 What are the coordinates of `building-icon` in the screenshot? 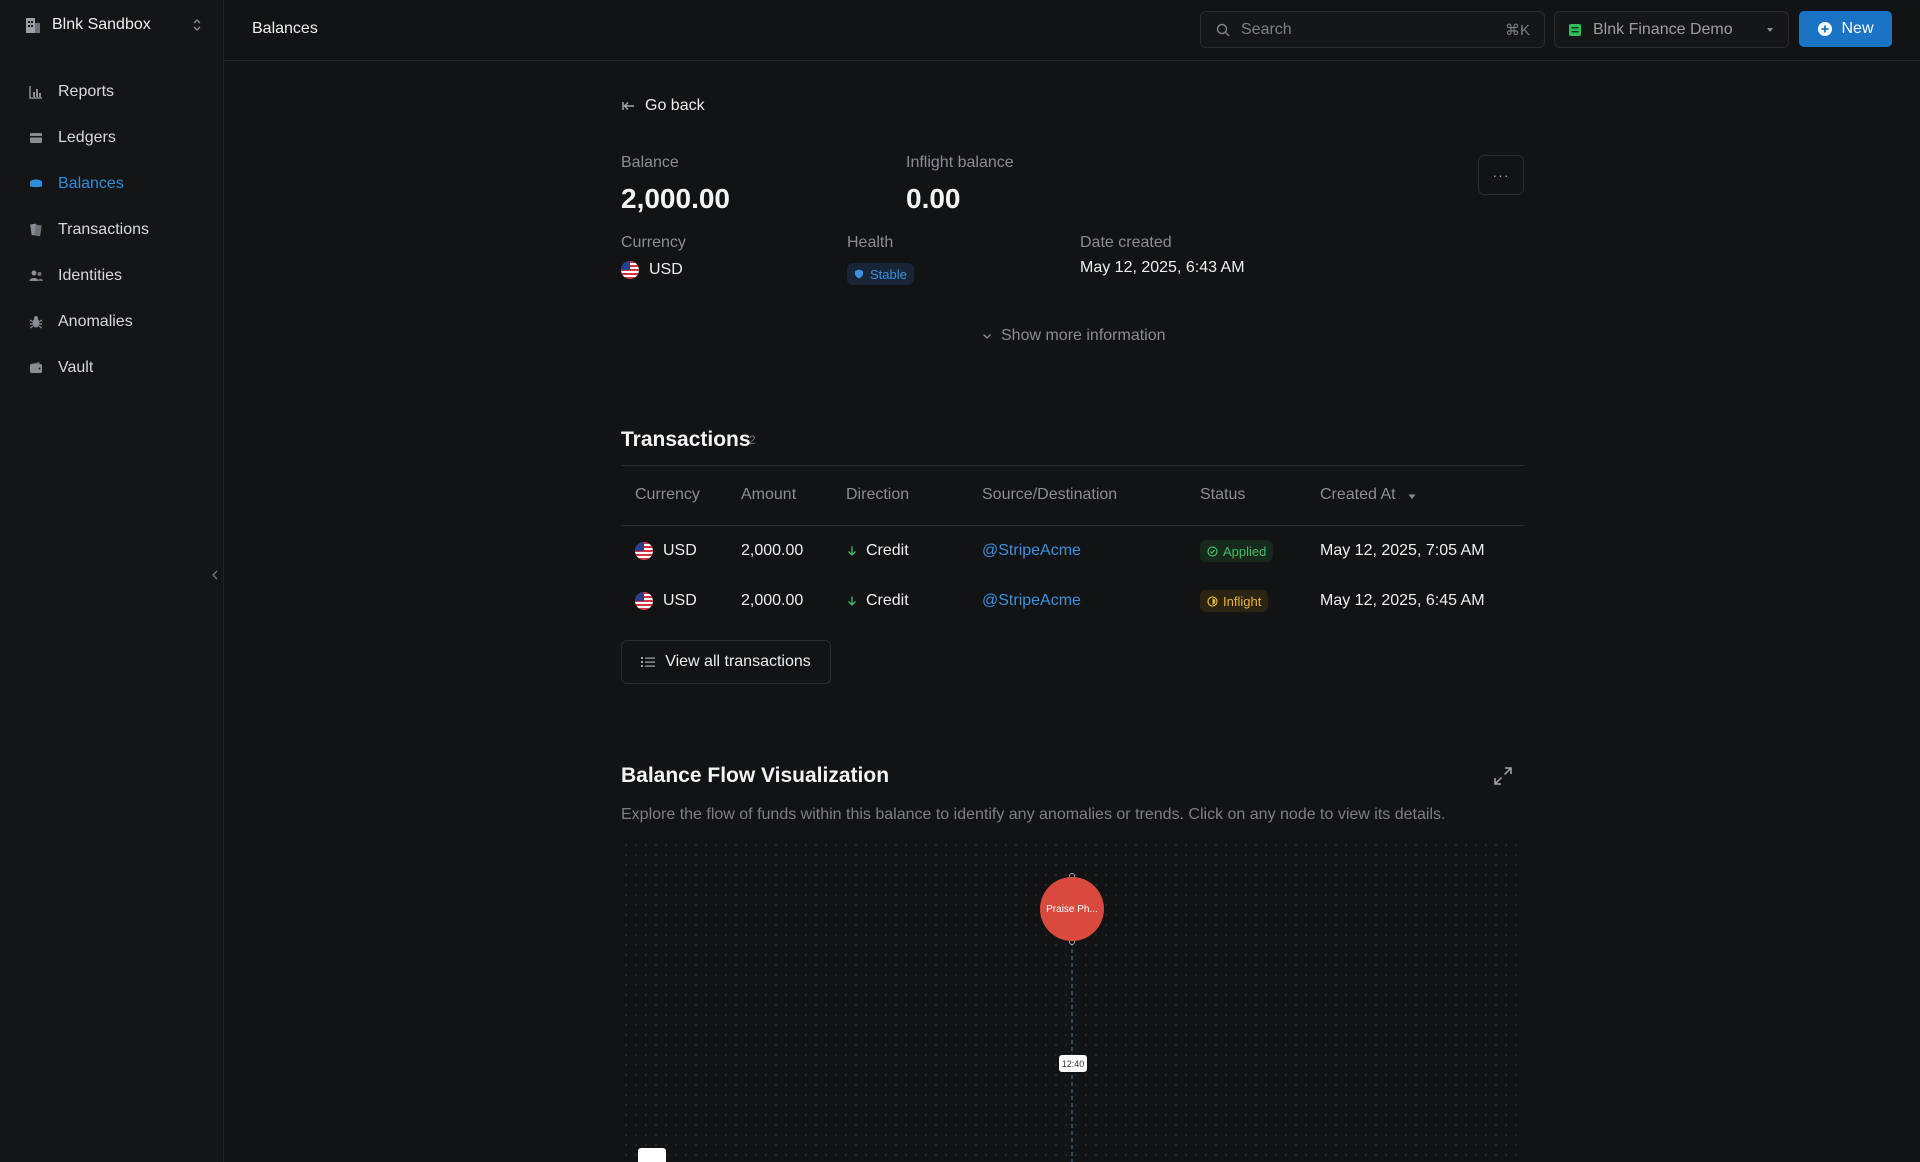 It's located at (33, 25).